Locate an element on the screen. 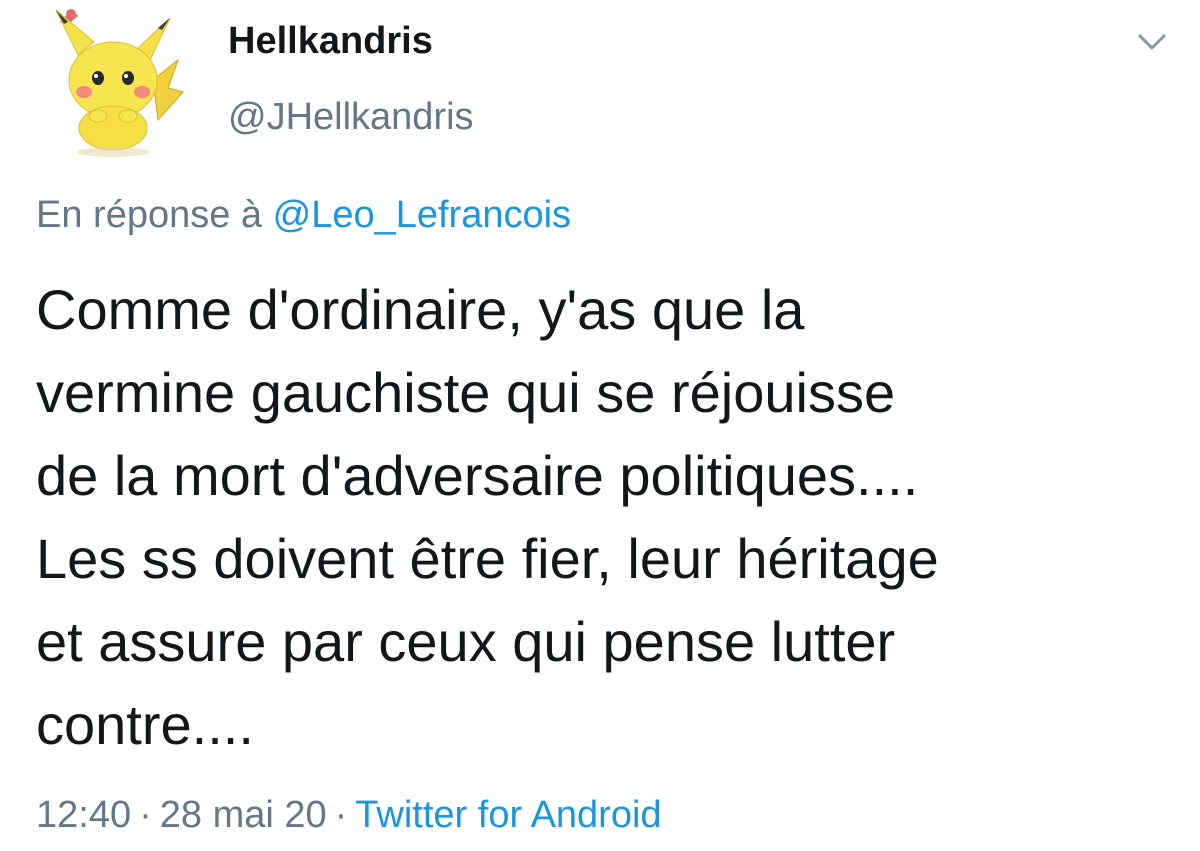 Image resolution: width=1200 pixels, height=851 pixels. reply-context: En réponse à @Leo_Lefrancois is located at coordinates (303, 215).